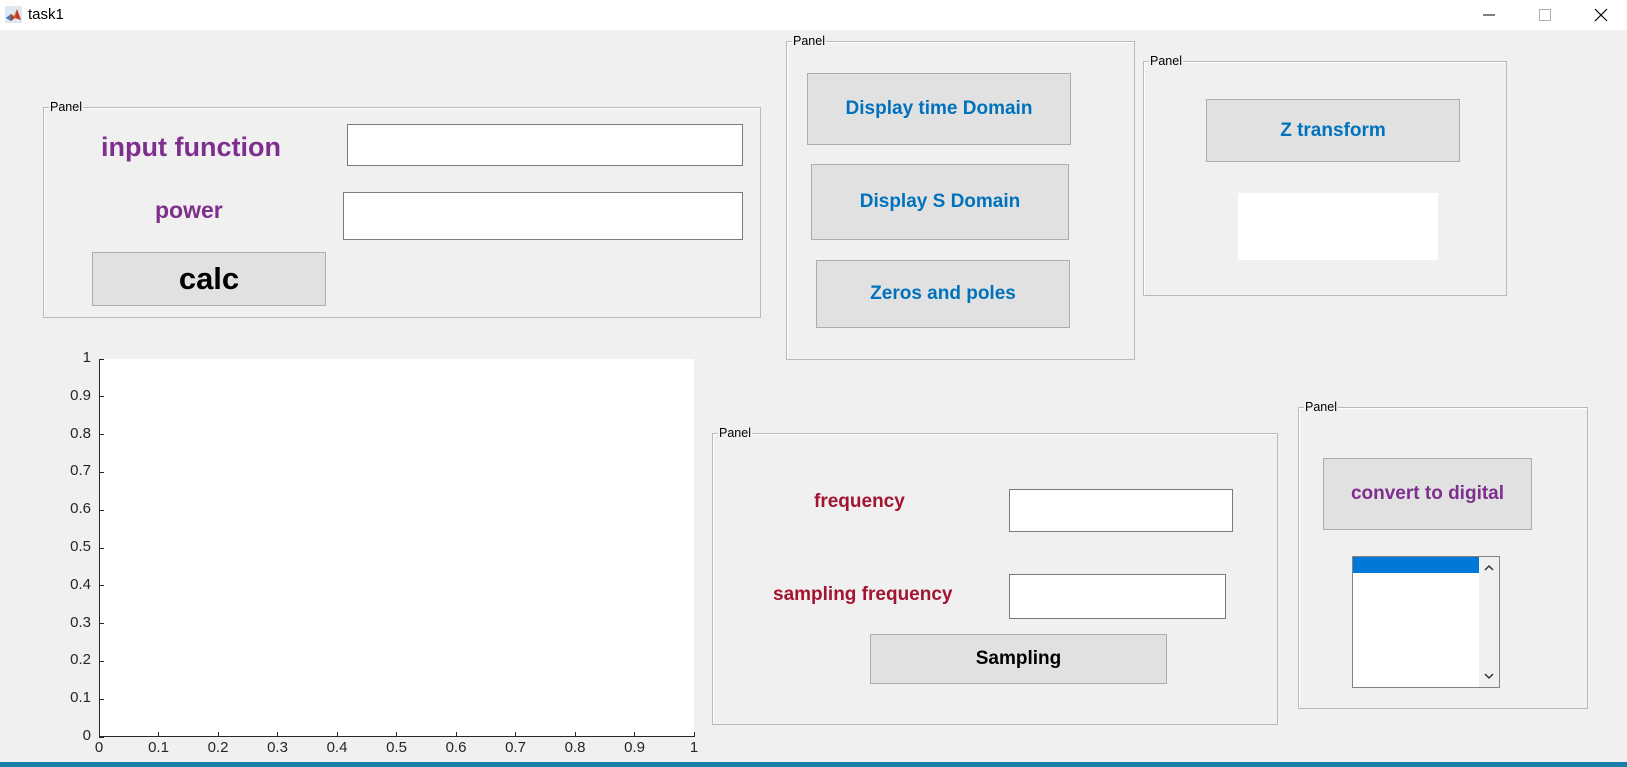  Describe the element at coordinates (13, 14) in the screenshot. I see `matlab-icon` at that location.